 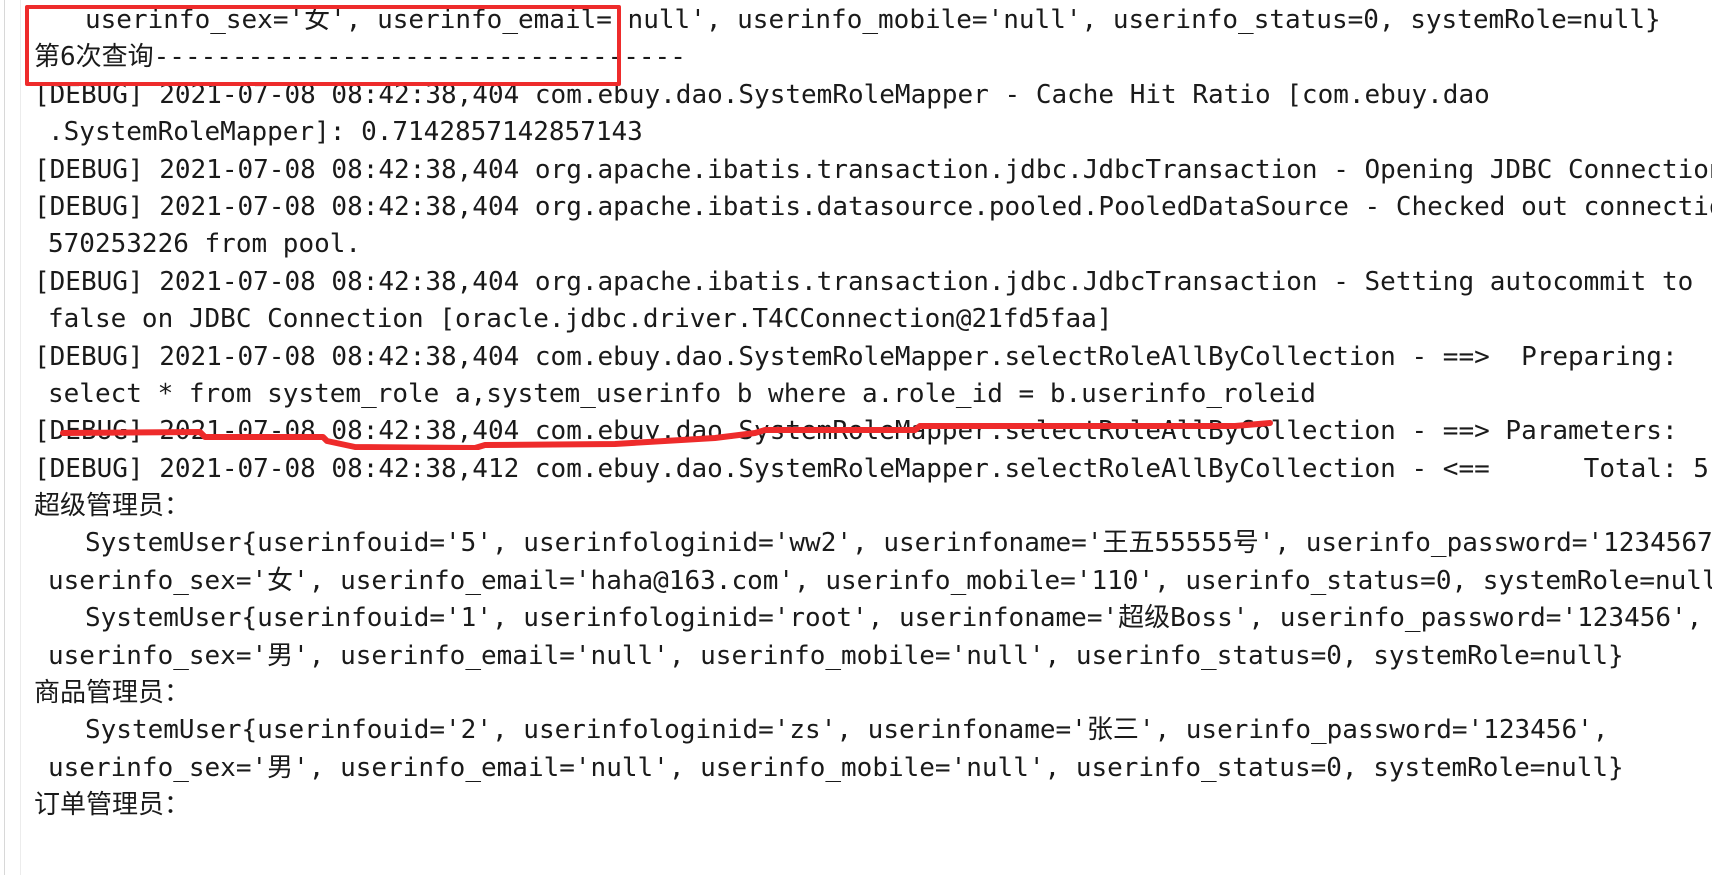 I want to click on log-line: .SystemRoleMapper]: 0.7142857142857143, so click(x=856, y=132).